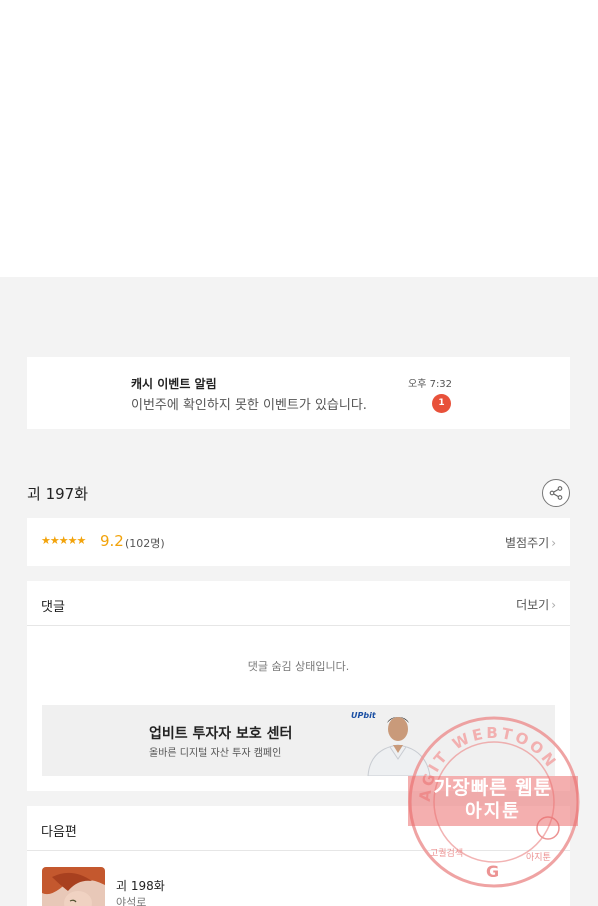  What do you see at coordinates (59, 832) in the screenshot?
I see `next-episode-label: 다음편` at bounding box center [59, 832].